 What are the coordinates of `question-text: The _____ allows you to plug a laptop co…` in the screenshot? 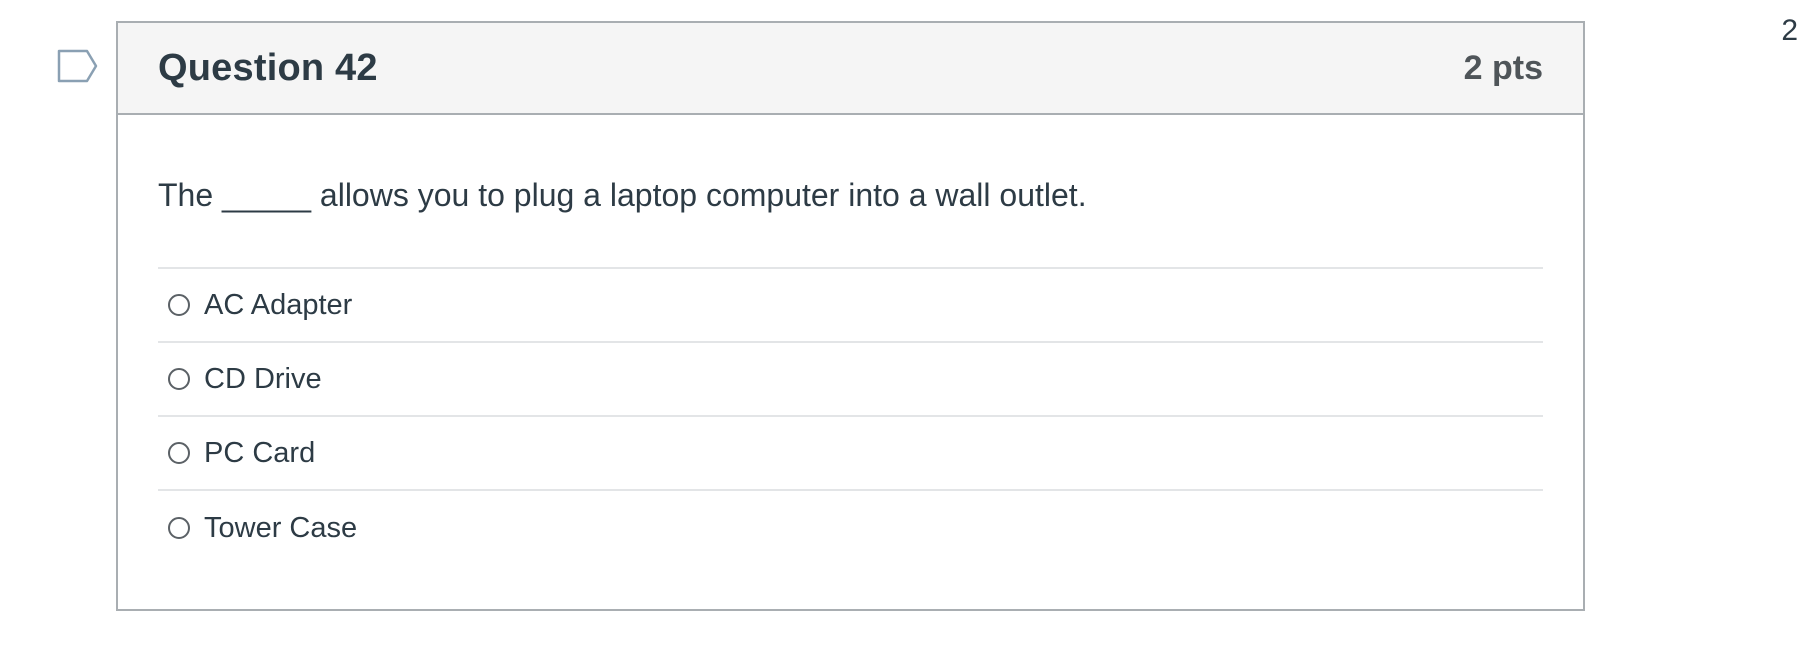 It's located at (622, 195).